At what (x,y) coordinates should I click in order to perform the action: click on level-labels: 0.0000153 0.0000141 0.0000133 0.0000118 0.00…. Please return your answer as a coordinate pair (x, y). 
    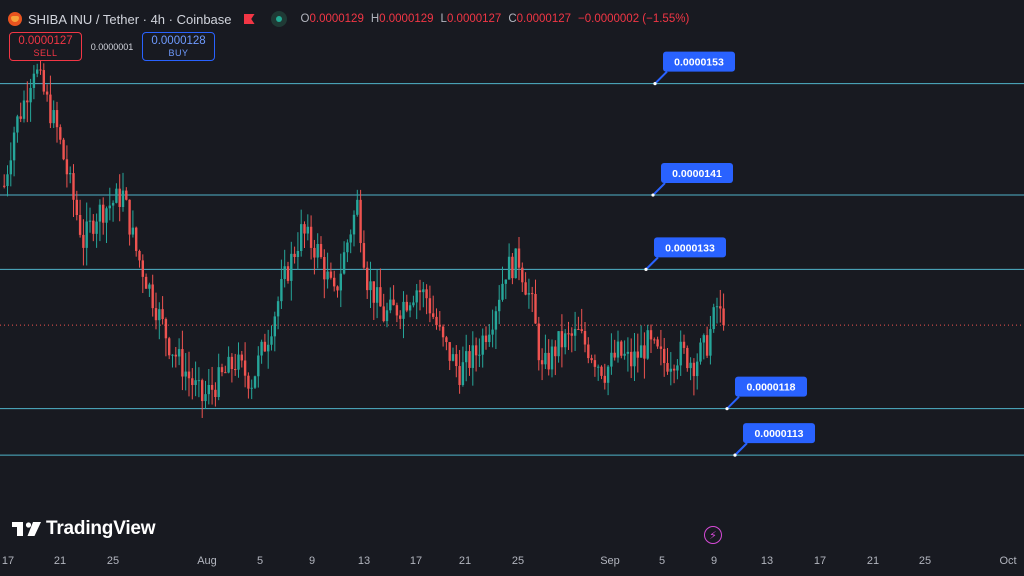
    Looking at the image, I should click on (729, 254).